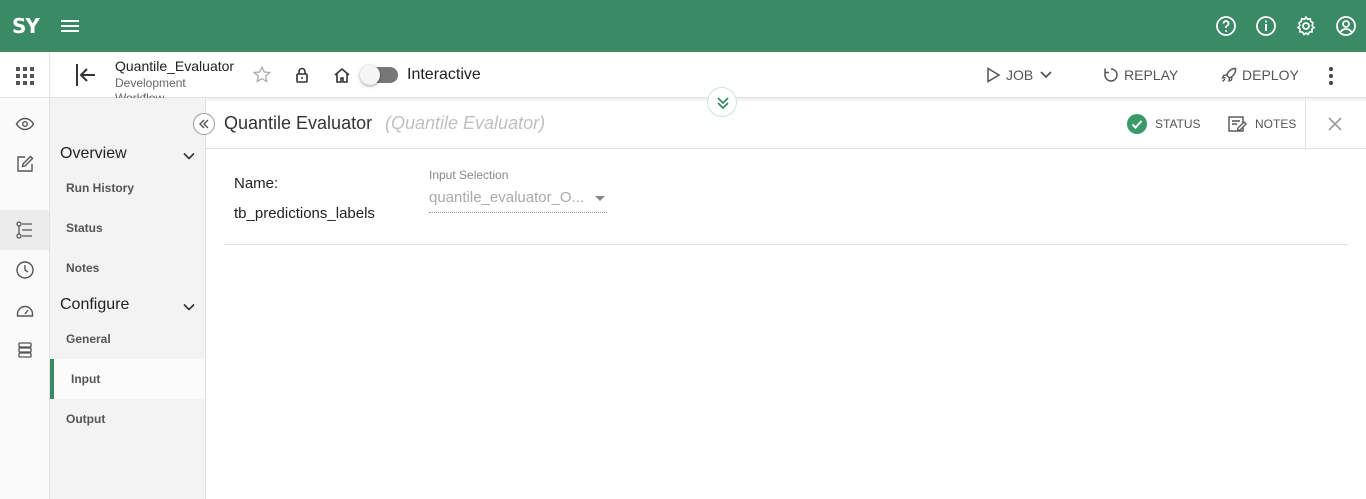 The image size is (1366, 499). What do you see at coordinates (127, 268) in the screenshot?
I see `nav-item-notes: Notes` at bounding box center [127, 268].